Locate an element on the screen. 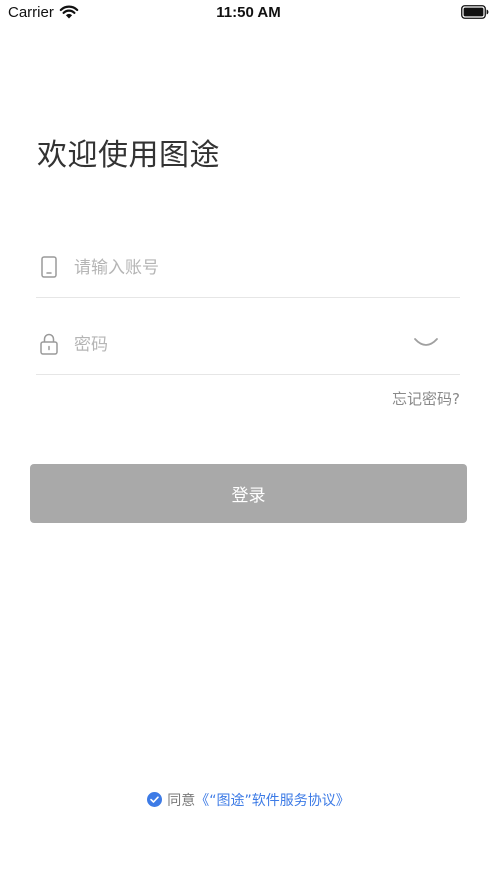 The height and width of the screenshot is (883, 497). password-field-row is located at coordinates (248, 344).